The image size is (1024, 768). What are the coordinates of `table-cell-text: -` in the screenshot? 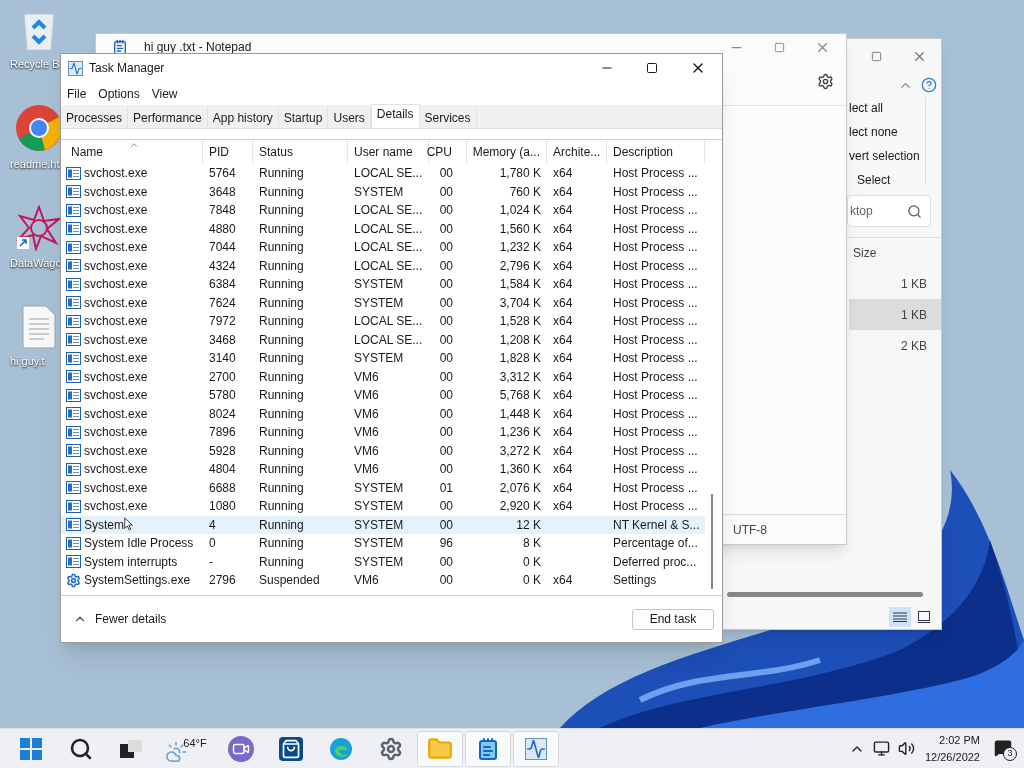 It's located at (211, 562).